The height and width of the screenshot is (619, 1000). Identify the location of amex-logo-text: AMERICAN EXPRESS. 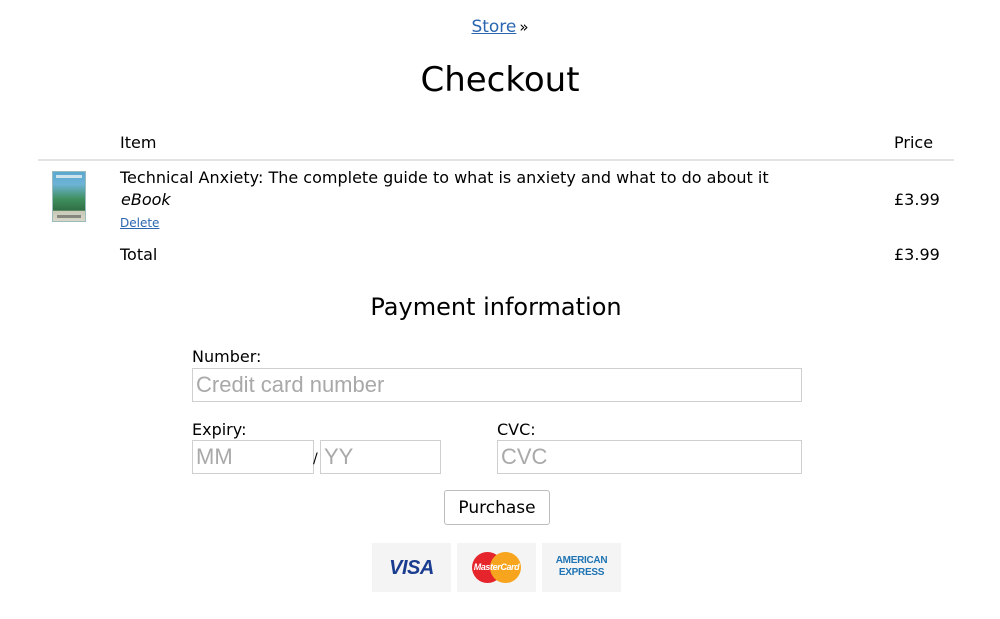
(581, 567).